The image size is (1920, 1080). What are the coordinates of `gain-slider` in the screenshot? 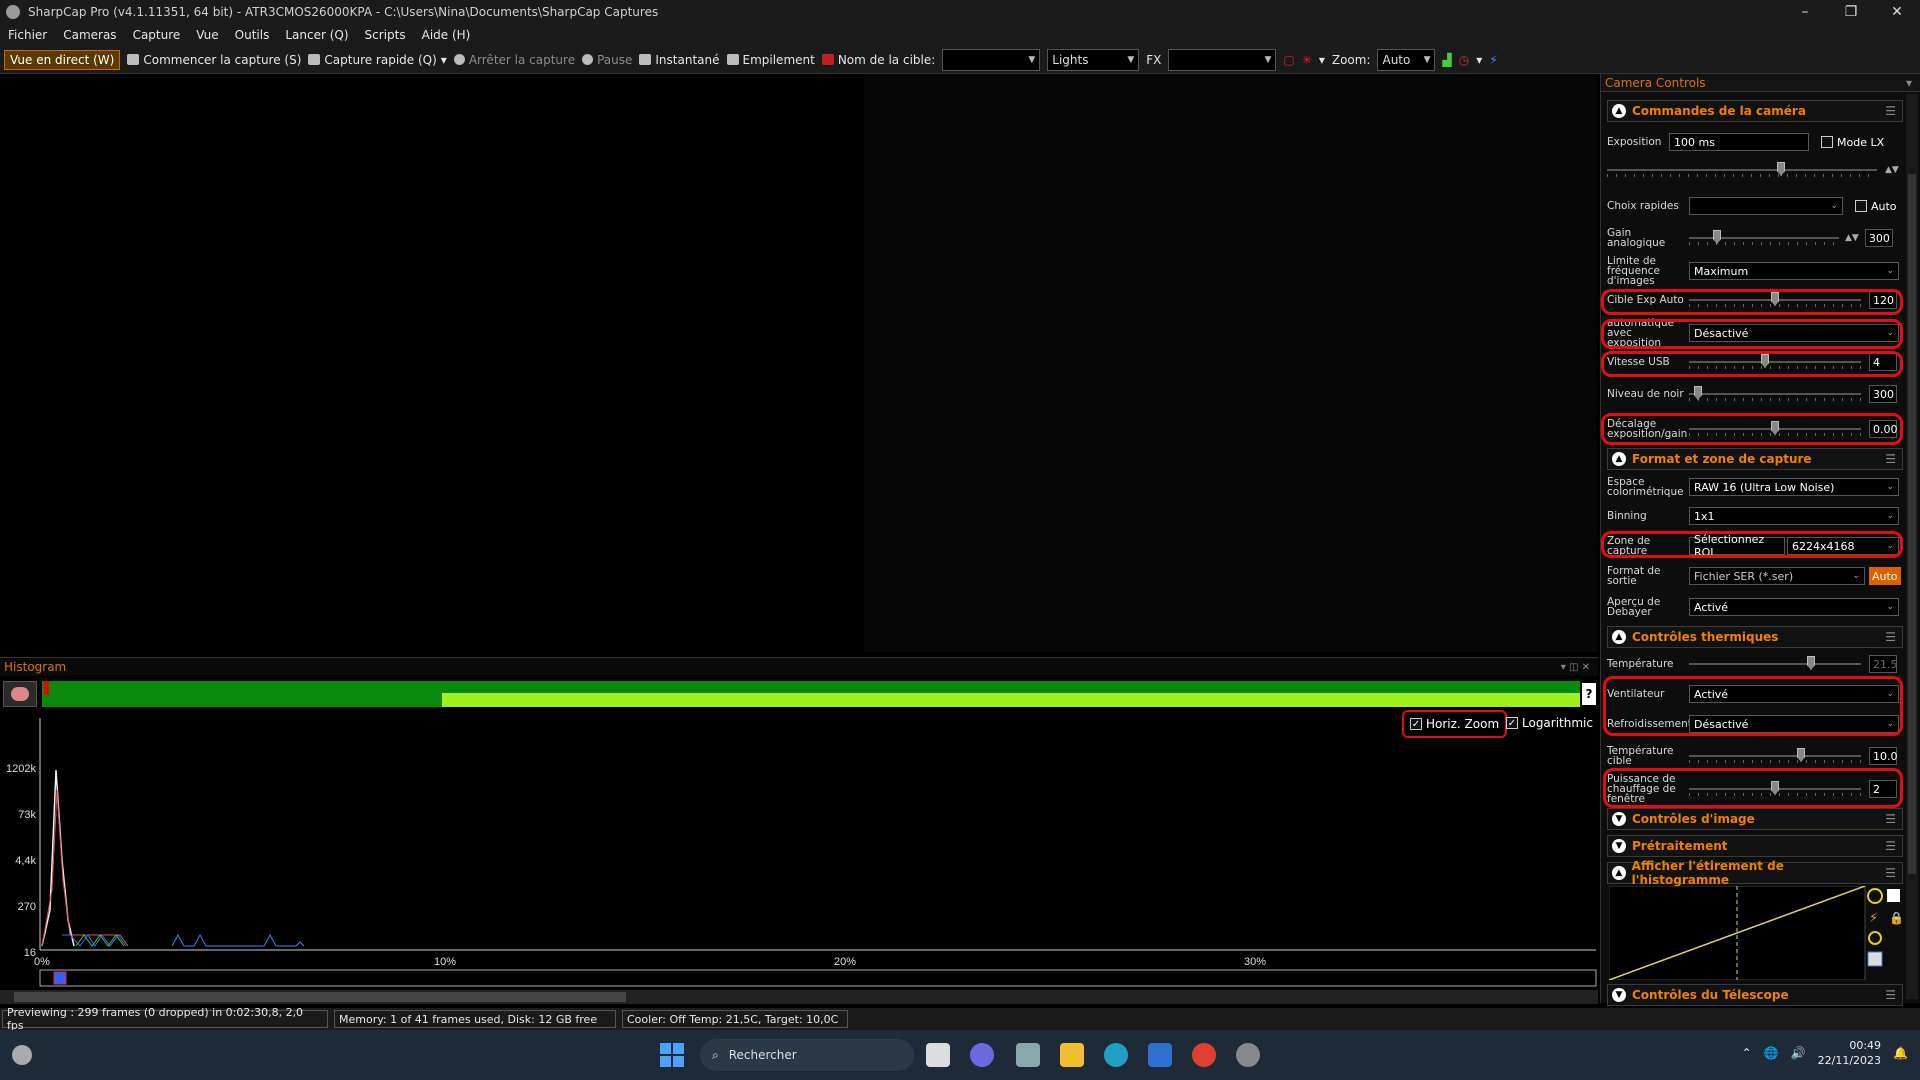 It's located at (1764, 238).